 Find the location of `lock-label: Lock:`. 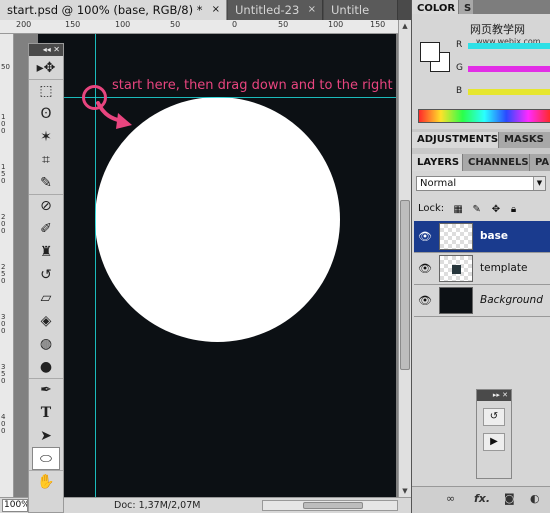

lock-label: Lock: is located at coordinates (431, 208).